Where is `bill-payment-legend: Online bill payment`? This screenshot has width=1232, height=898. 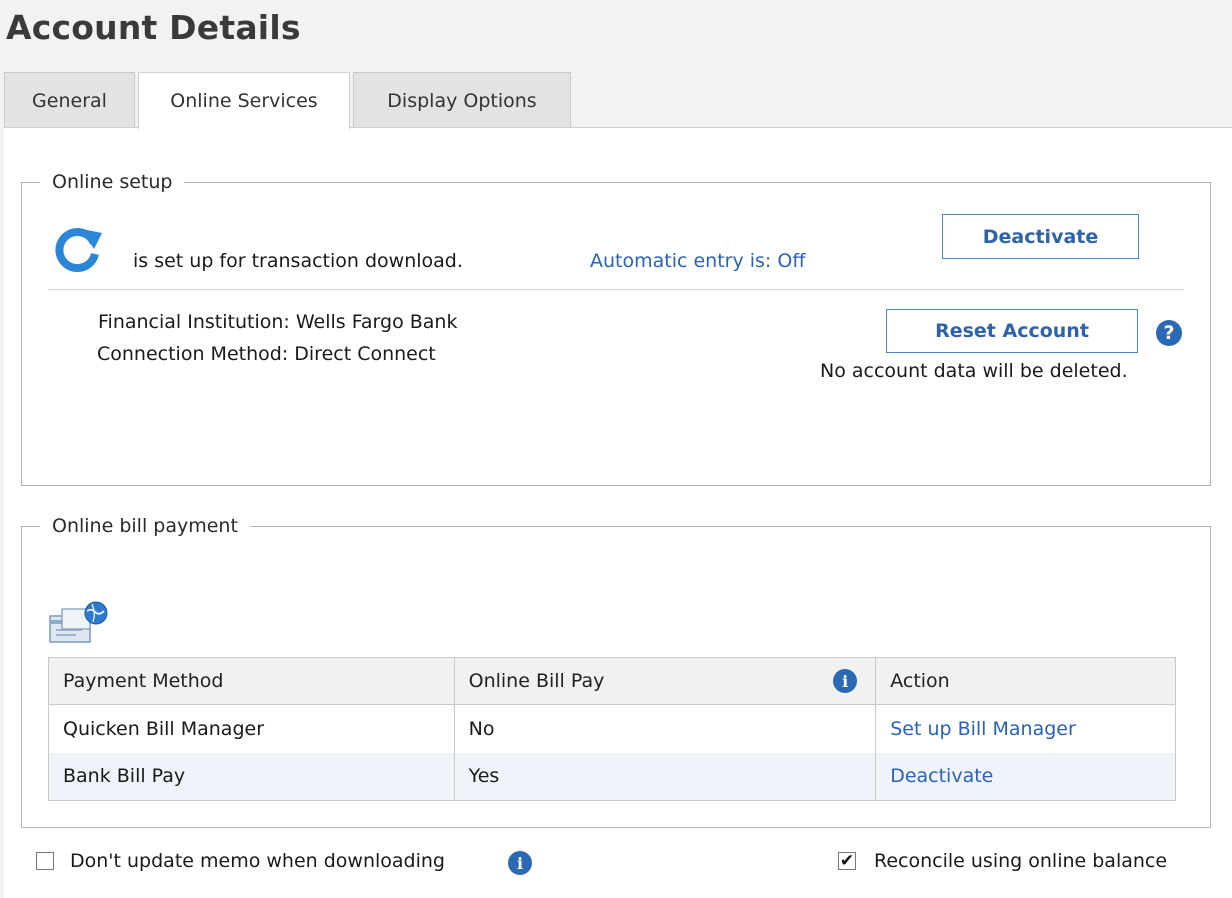
bill-payment-legend: Online bill payment is located at coordinates (145, 526).